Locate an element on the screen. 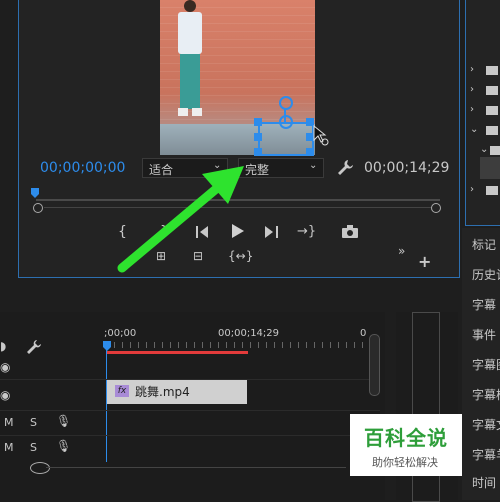 The image size is (500, 502). handle-tl is located at coordinates (258, 122).